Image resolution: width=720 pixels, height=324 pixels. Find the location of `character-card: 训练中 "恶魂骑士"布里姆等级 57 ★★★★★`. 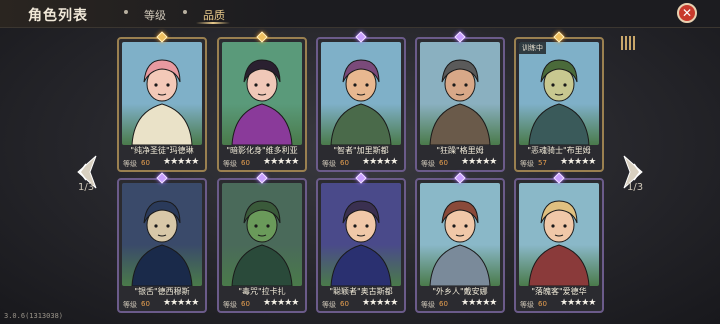

character-card: 训练中 "恶魂骑士"布里姆等级 57 ★★★★★ is located at coordinates (559, 104).